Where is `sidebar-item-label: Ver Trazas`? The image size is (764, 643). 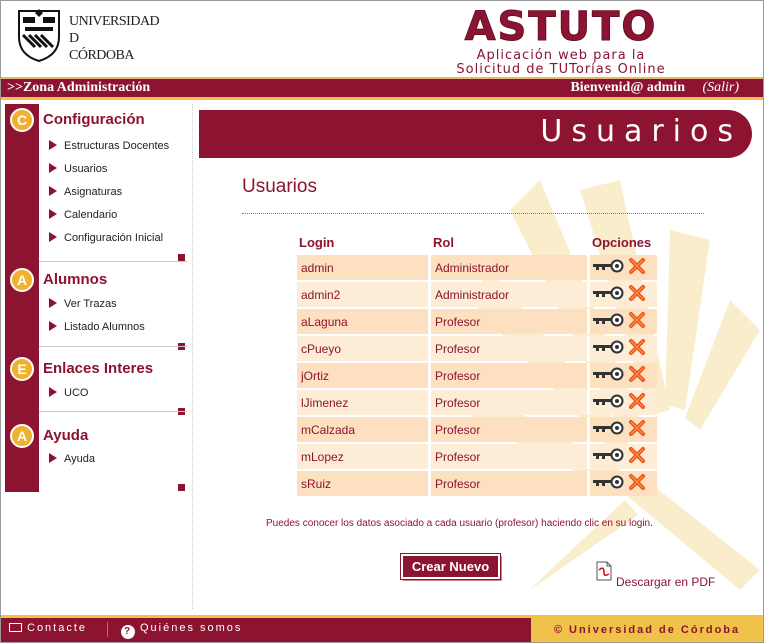
sidebar-item-label: Ver Trazas is located at coordinates (90, 304).